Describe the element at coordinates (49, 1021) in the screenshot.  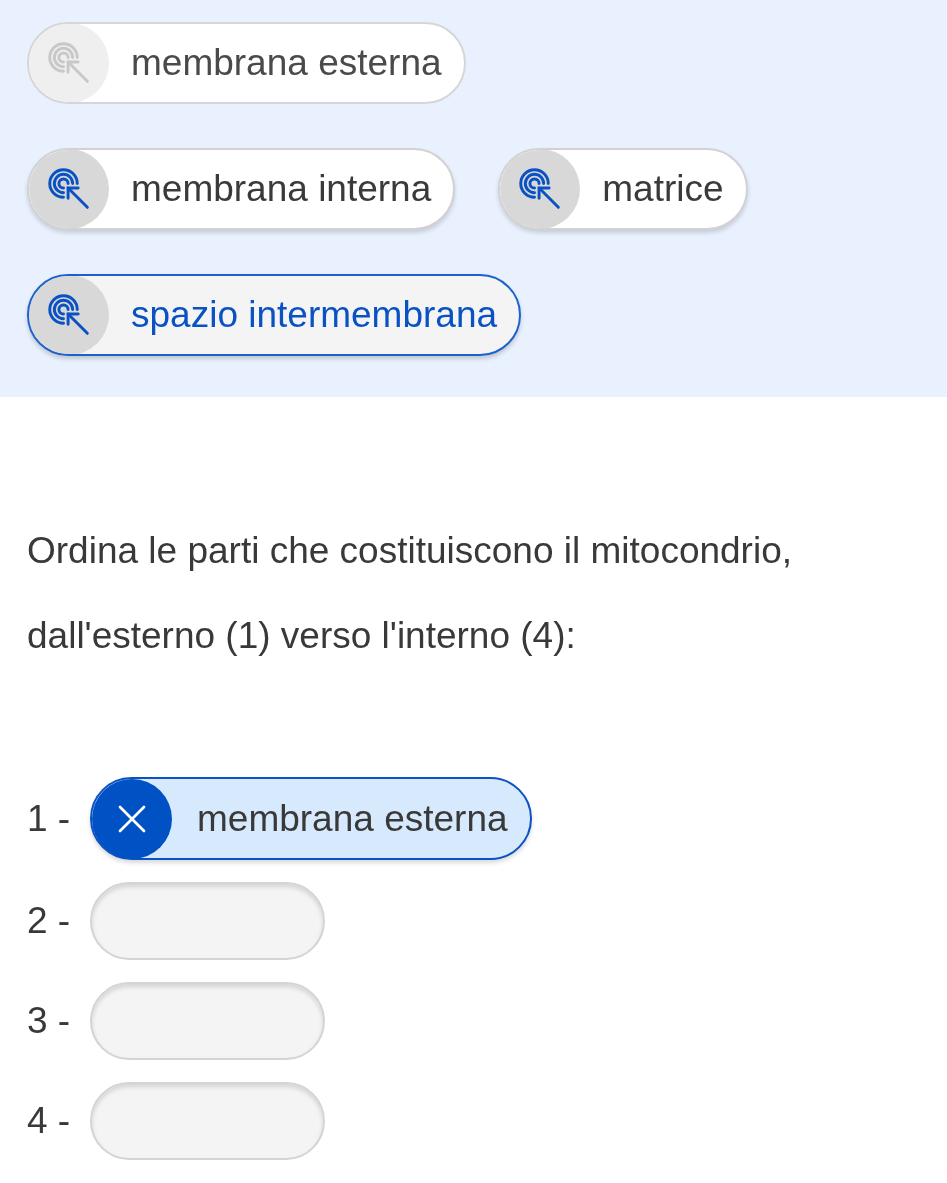
I see `slot-number: 3 -` at that location.